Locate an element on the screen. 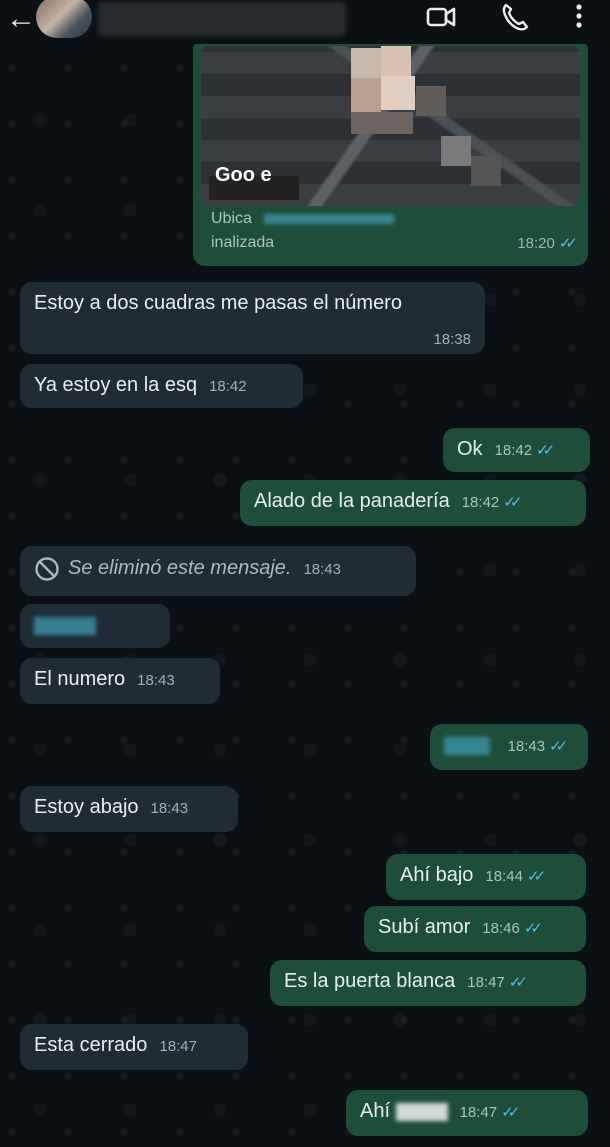  deleted-message-bubble: Se eliminó este mensaje. 18:43 is located at coordinates (218, 571).